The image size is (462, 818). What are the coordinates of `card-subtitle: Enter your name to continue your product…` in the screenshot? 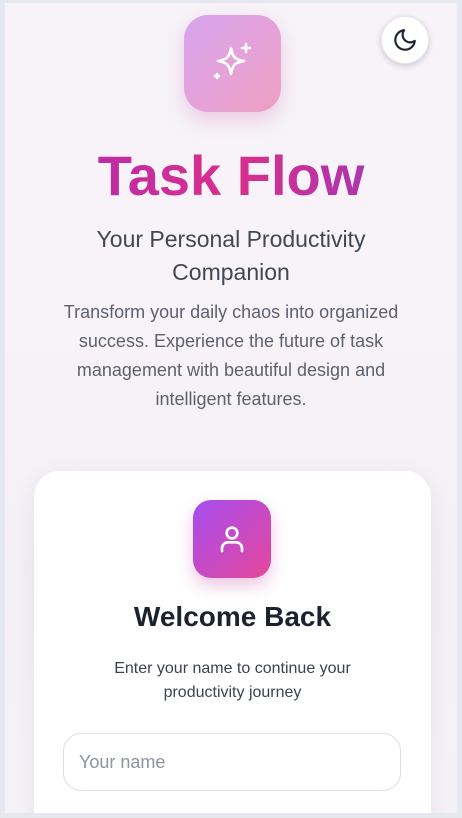 It's located at (232, 680).